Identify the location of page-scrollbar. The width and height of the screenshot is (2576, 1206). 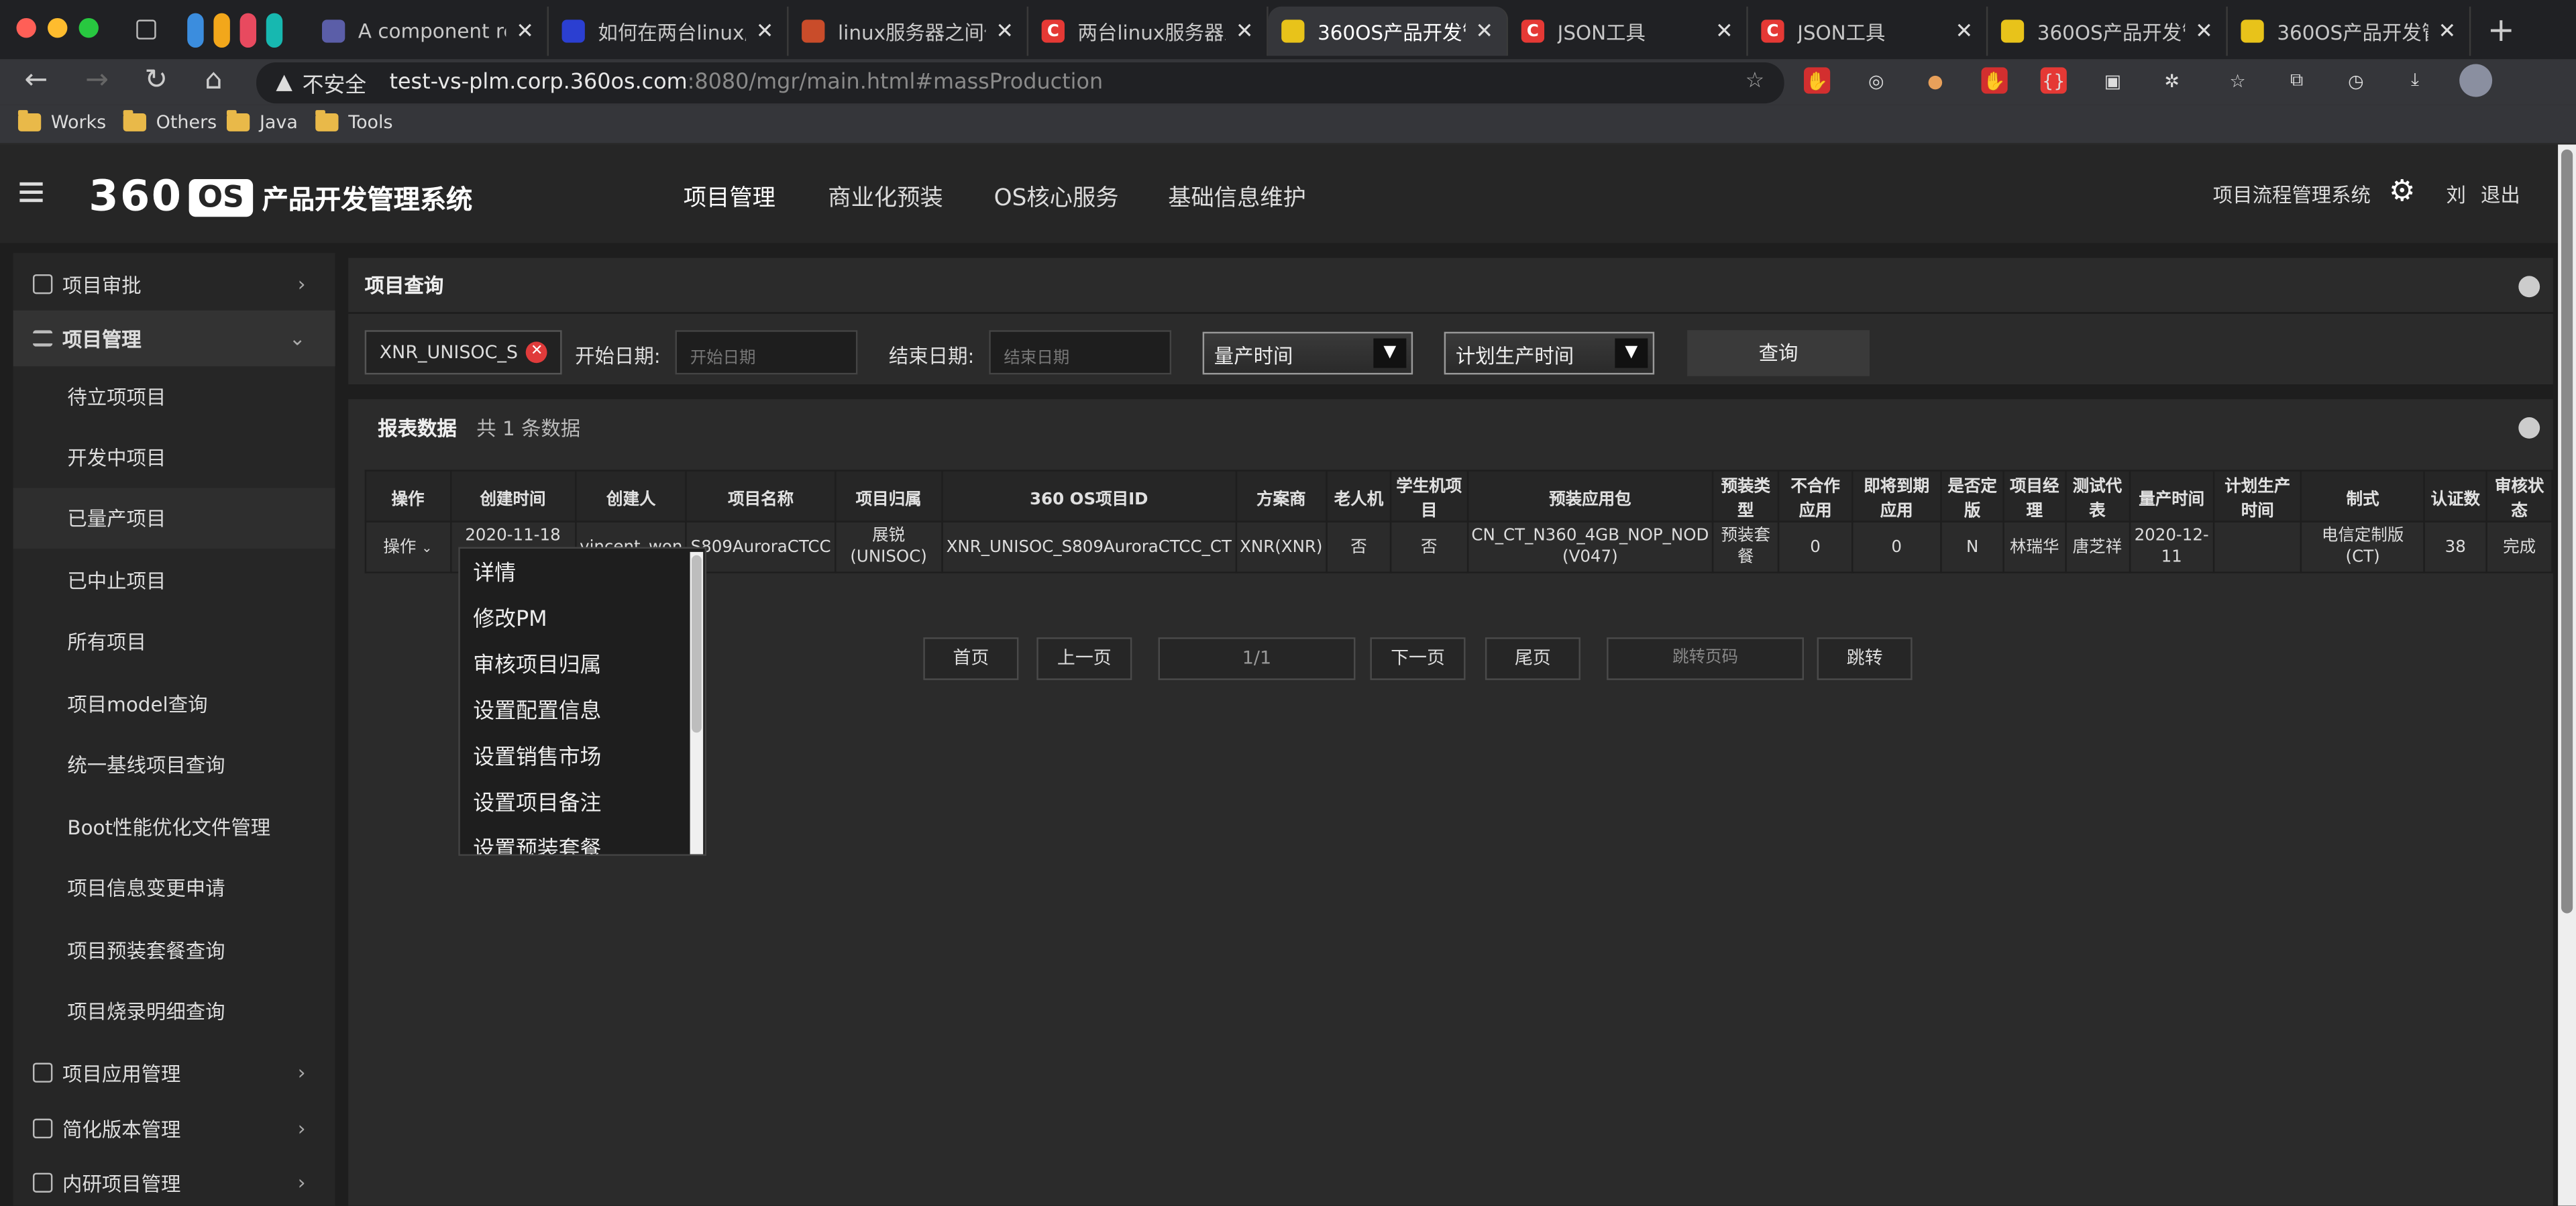
(2567, 675).